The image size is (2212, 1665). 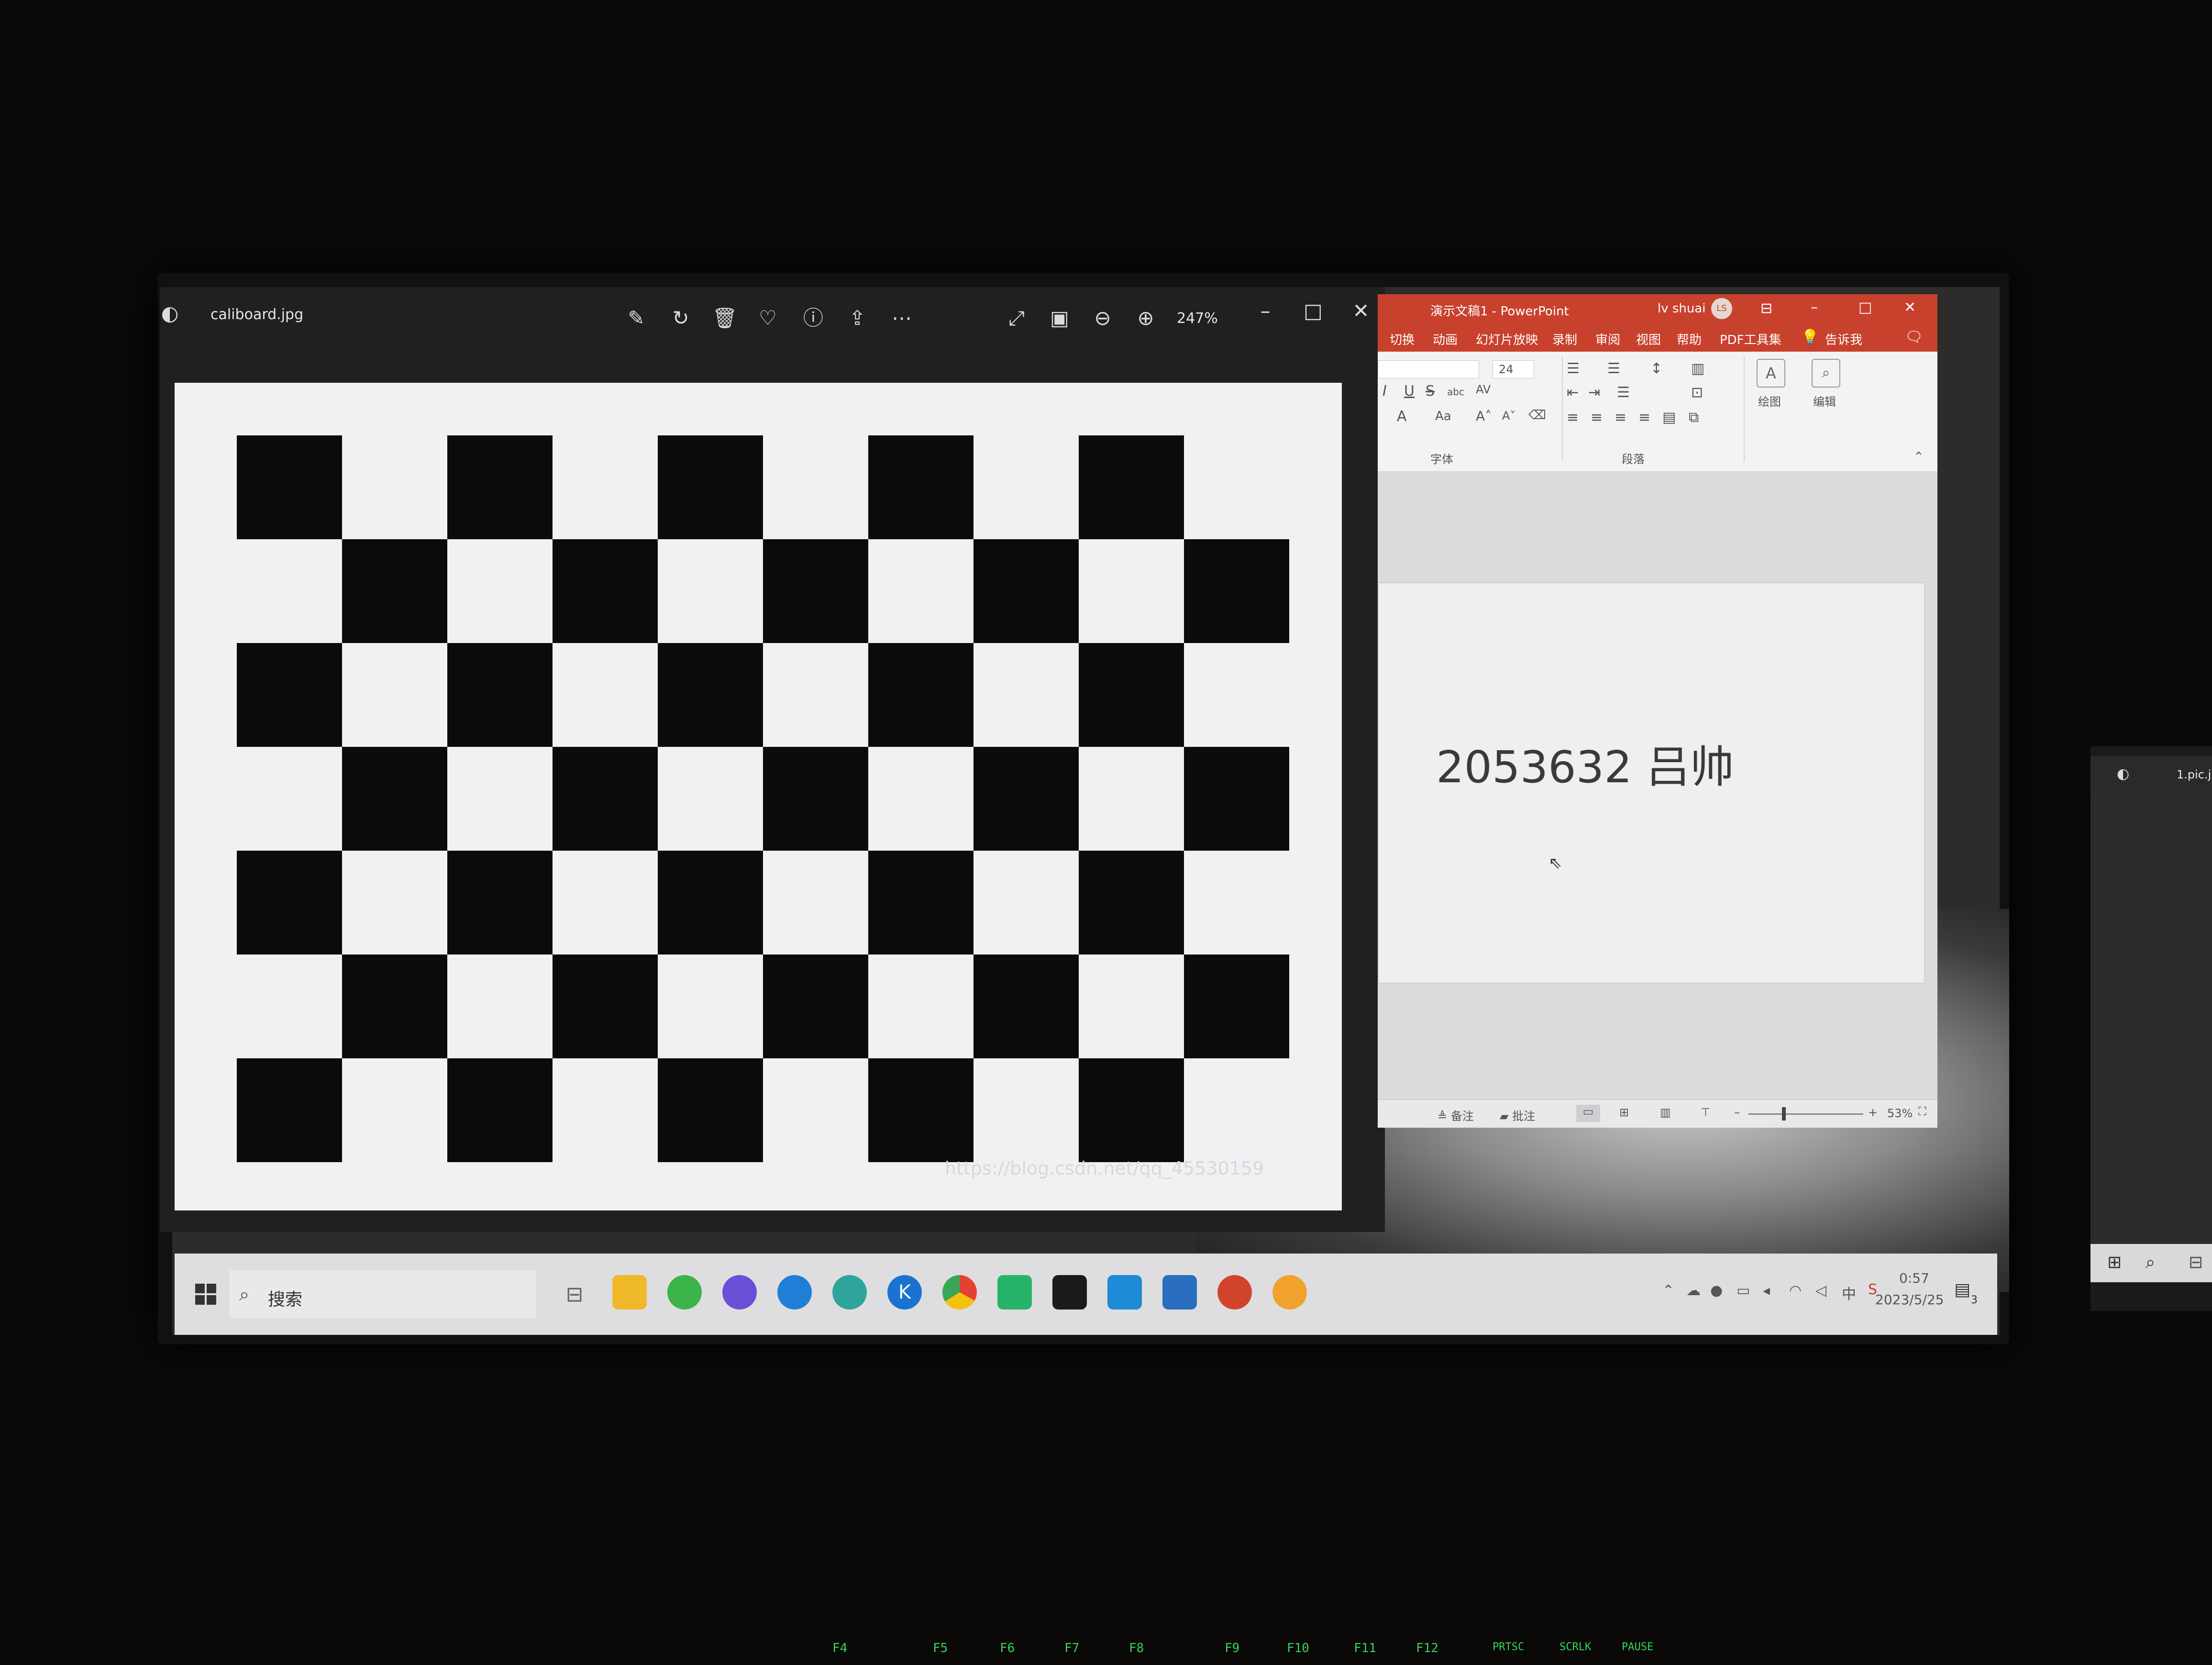 What do you see at coordinates (1623, 392) in the screenshot?
I see `text-direction-icon: ☰` at bounding box center [1623, 392].